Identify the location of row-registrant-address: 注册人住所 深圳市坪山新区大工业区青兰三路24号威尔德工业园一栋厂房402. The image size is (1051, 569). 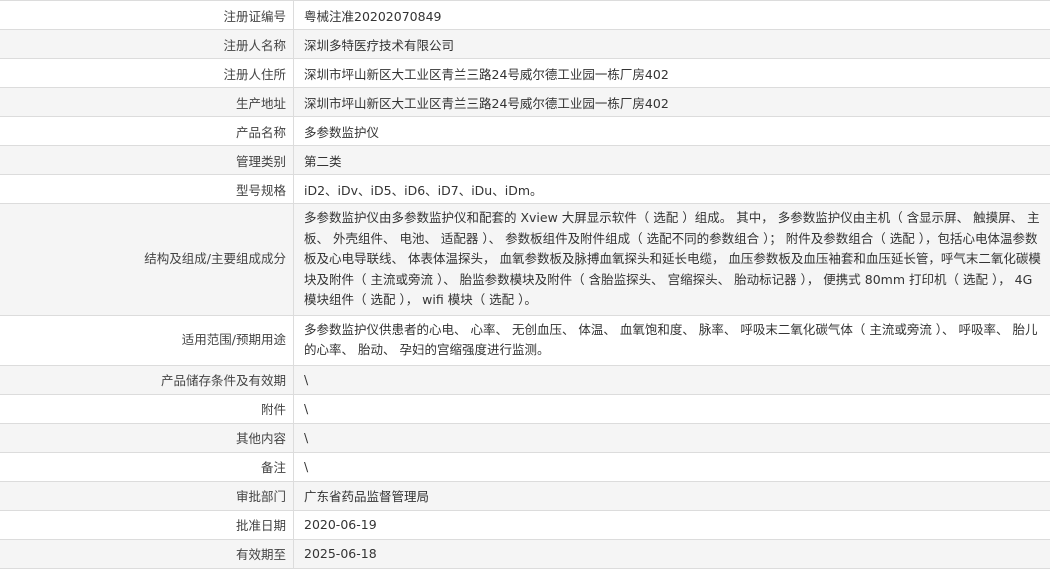
(525, 73).